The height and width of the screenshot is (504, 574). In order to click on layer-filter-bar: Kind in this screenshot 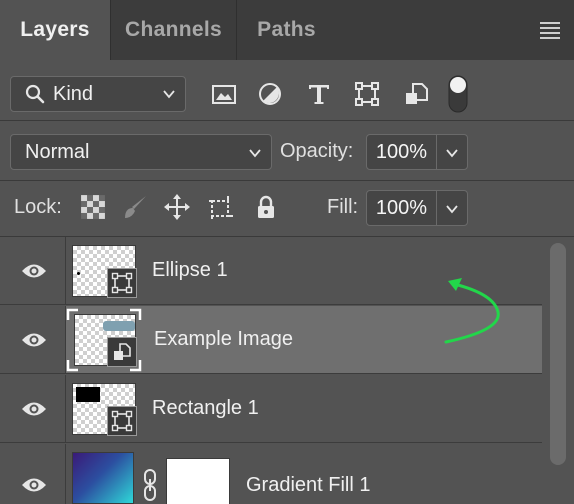, I will do `click(287, 90)`.